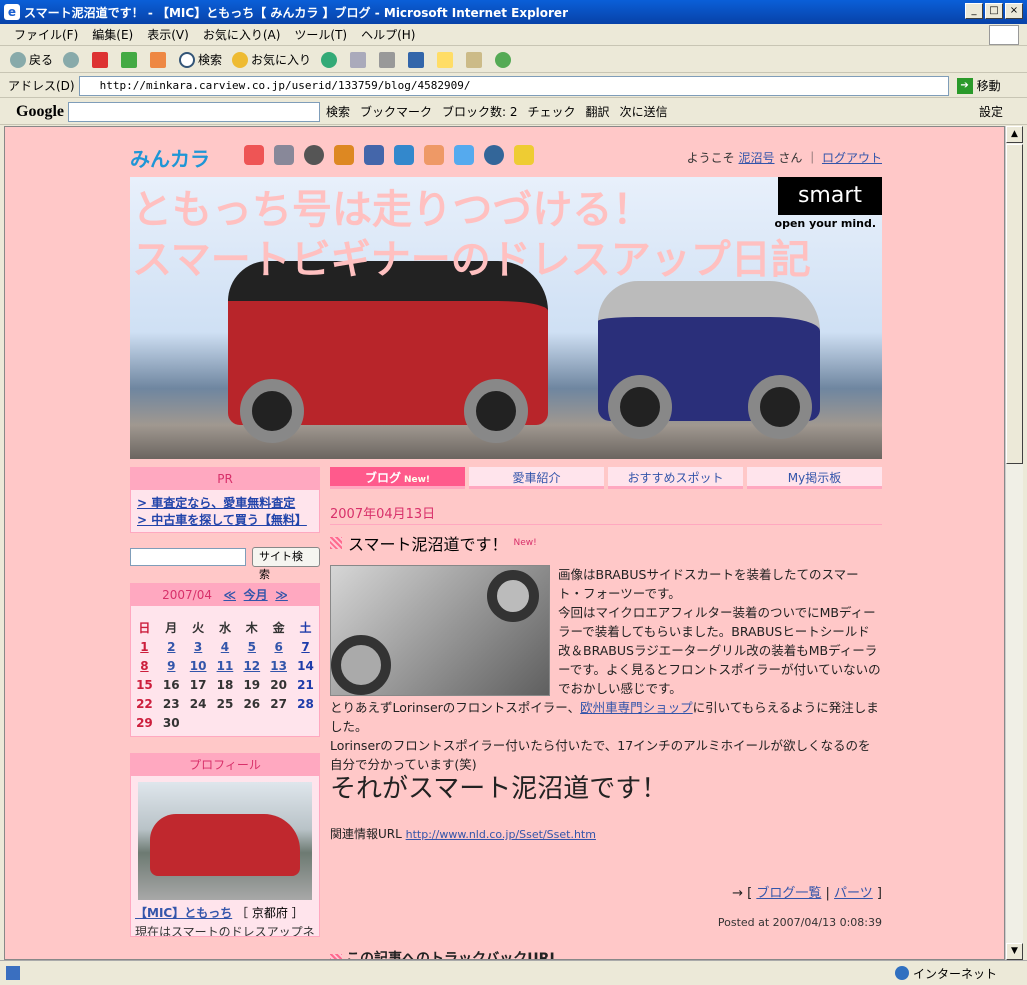 Image resolution: width=1027 pixels, height=985 pixels. Describe the element at coordinates (284, 155) in the screenshot. I see `calculator-icon` at that location.